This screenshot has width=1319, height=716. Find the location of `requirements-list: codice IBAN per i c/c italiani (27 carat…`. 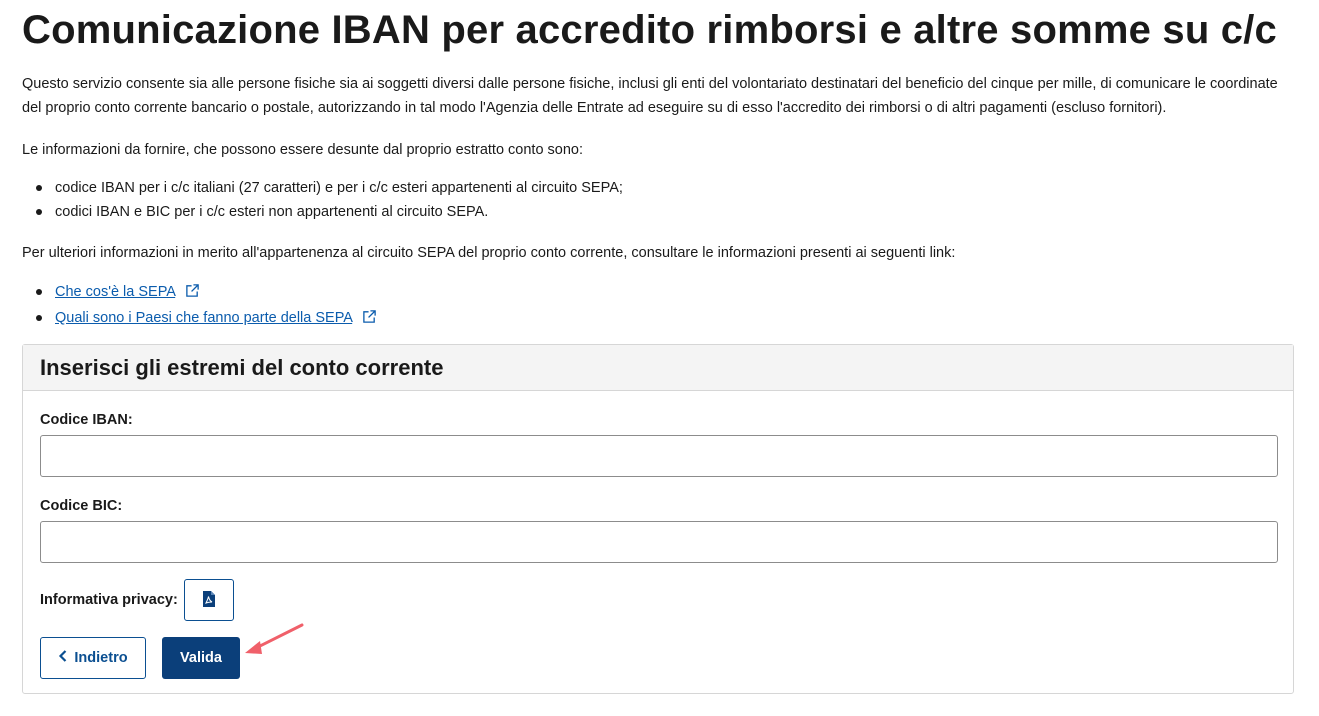

requirements-list: codice IBAN per i c/c italiani (27 carat… is located at coordinates (322, 200).